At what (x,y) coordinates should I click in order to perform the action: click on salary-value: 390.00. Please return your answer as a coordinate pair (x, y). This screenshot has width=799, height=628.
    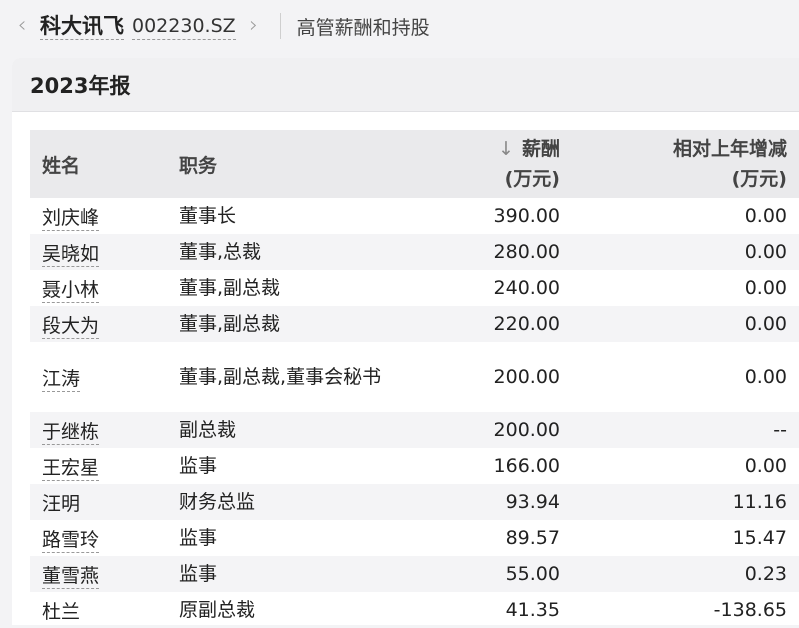
    Looking at the image, I should click on (526, 216).